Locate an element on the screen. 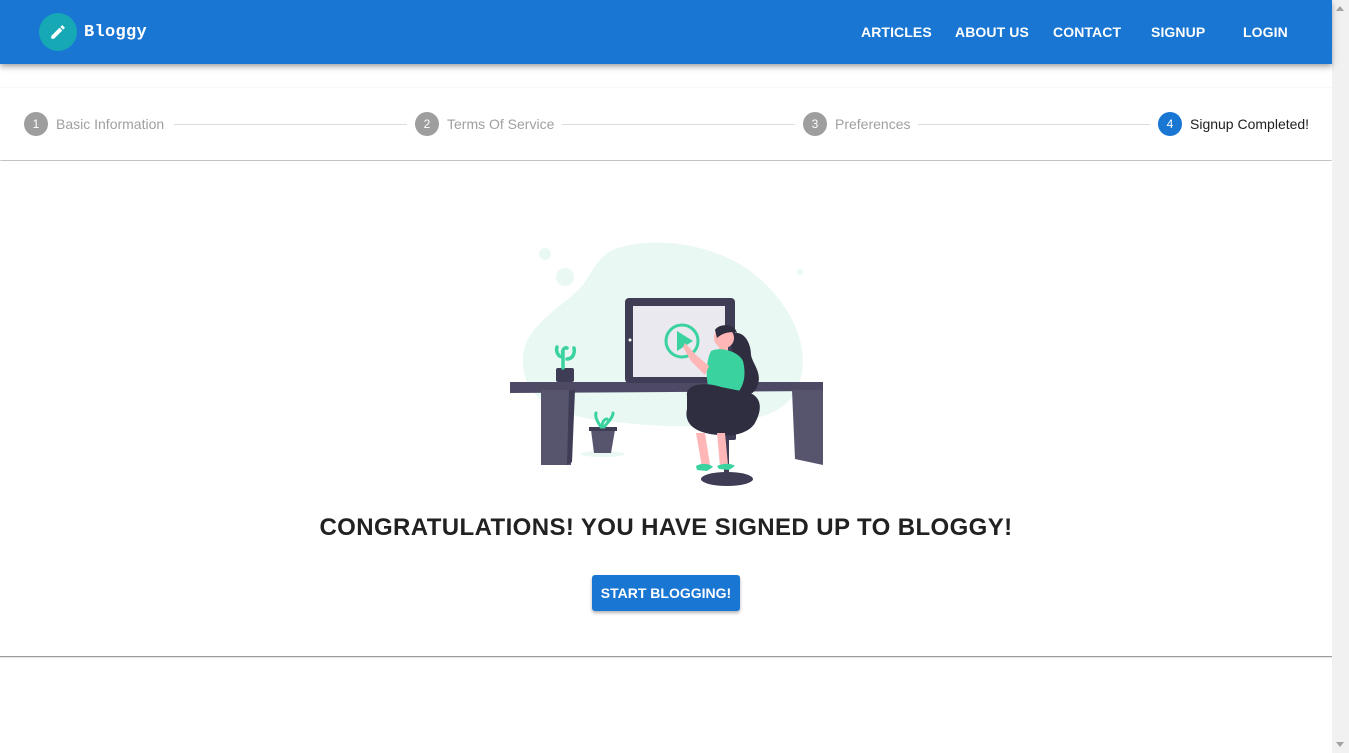 The image size is (1349, 753). brand-name: Bloggy is located at coordinates (116, 32).